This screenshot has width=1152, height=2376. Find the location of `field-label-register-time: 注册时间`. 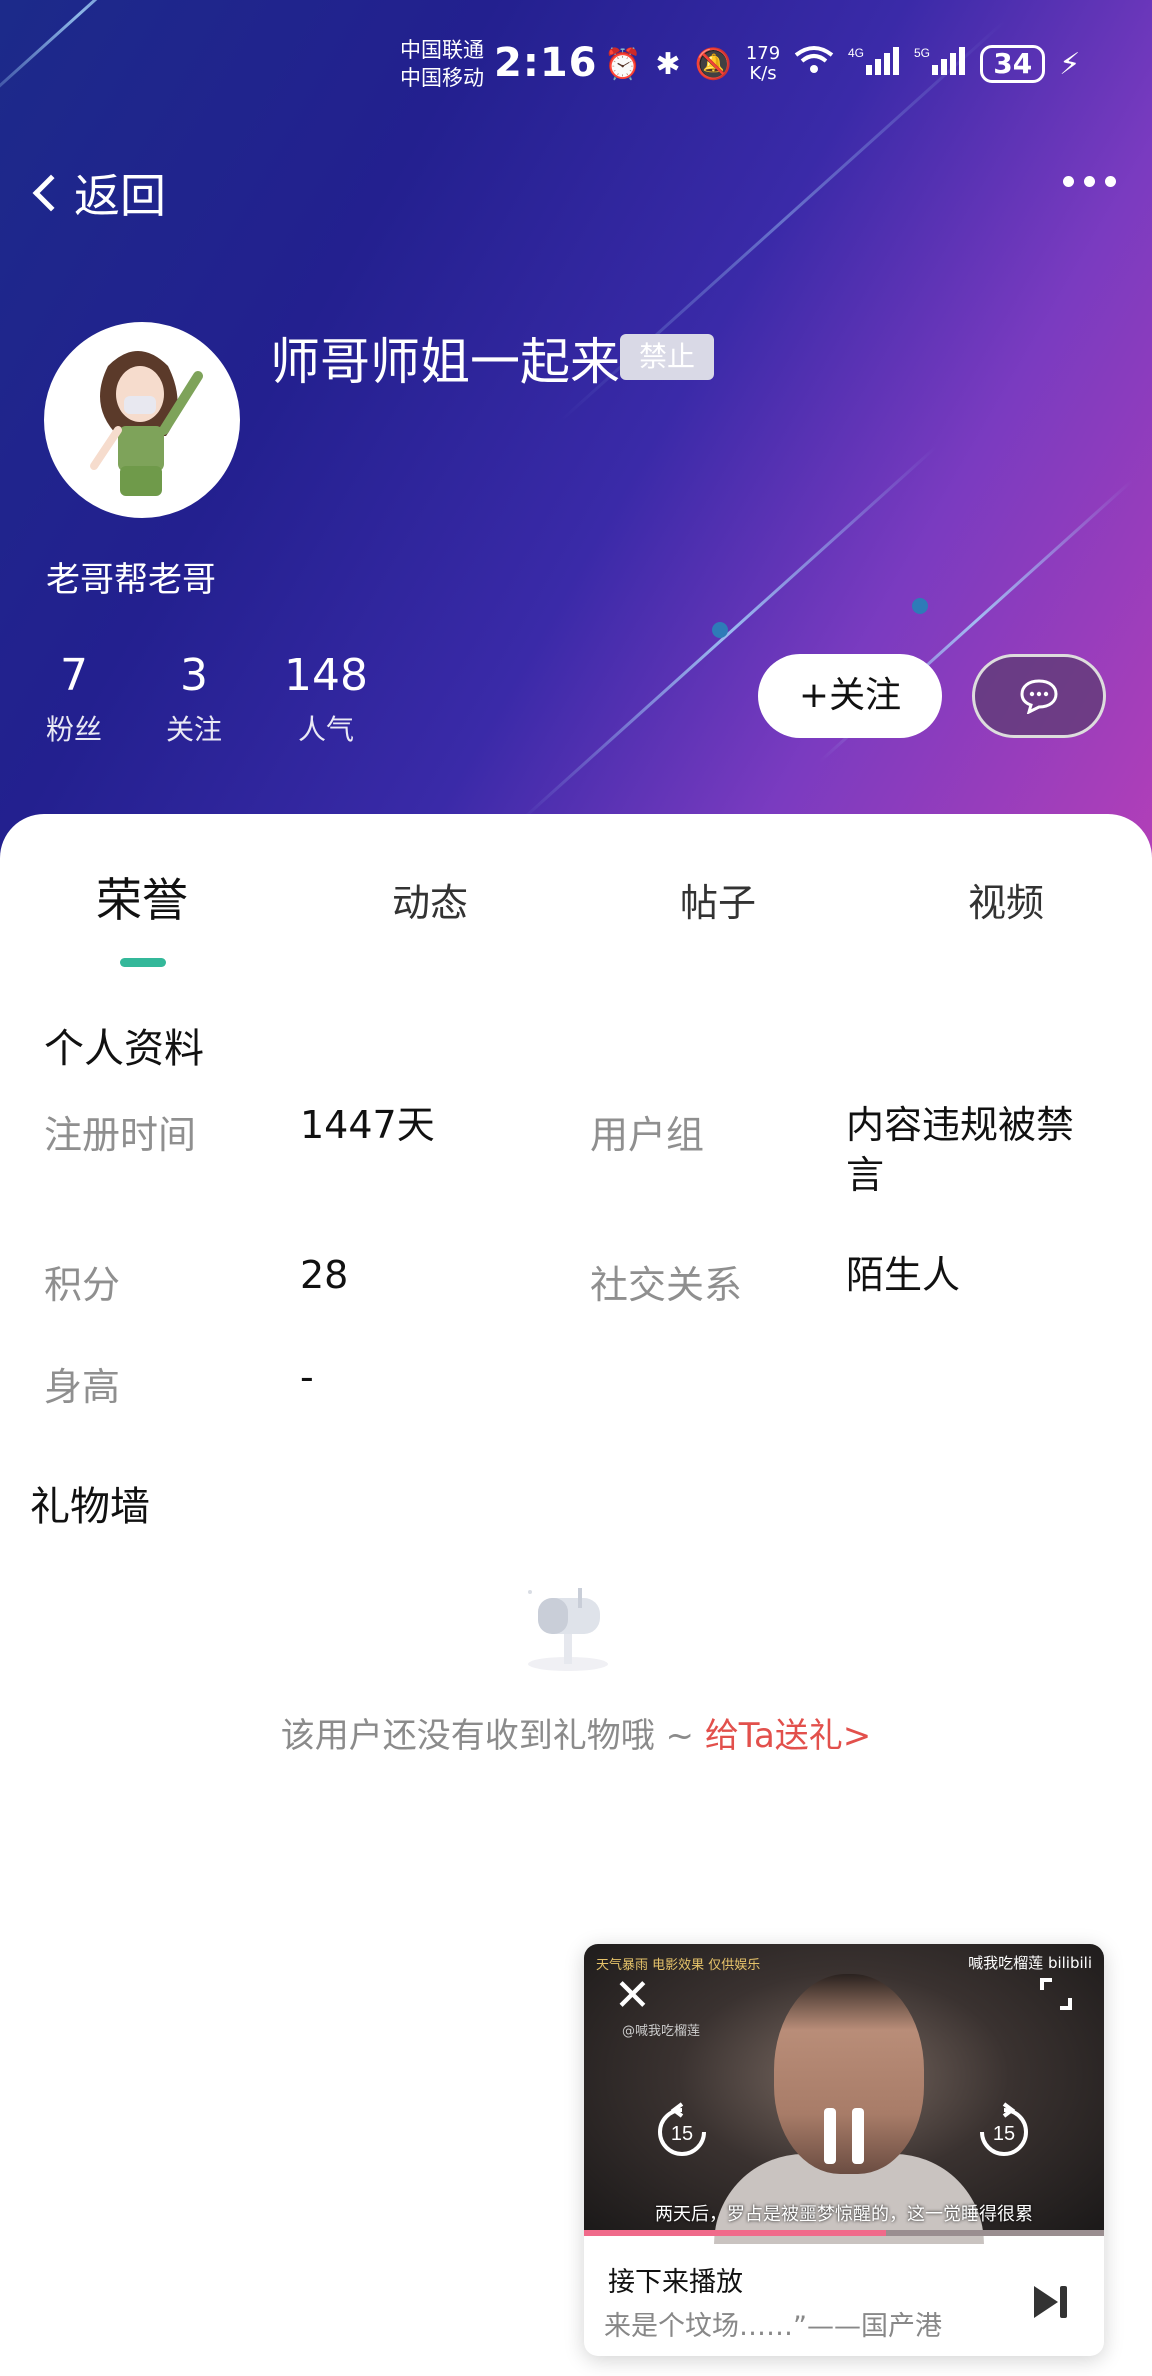

field-label-register-time: 注册时间 is located at coordinates (120, 1135).